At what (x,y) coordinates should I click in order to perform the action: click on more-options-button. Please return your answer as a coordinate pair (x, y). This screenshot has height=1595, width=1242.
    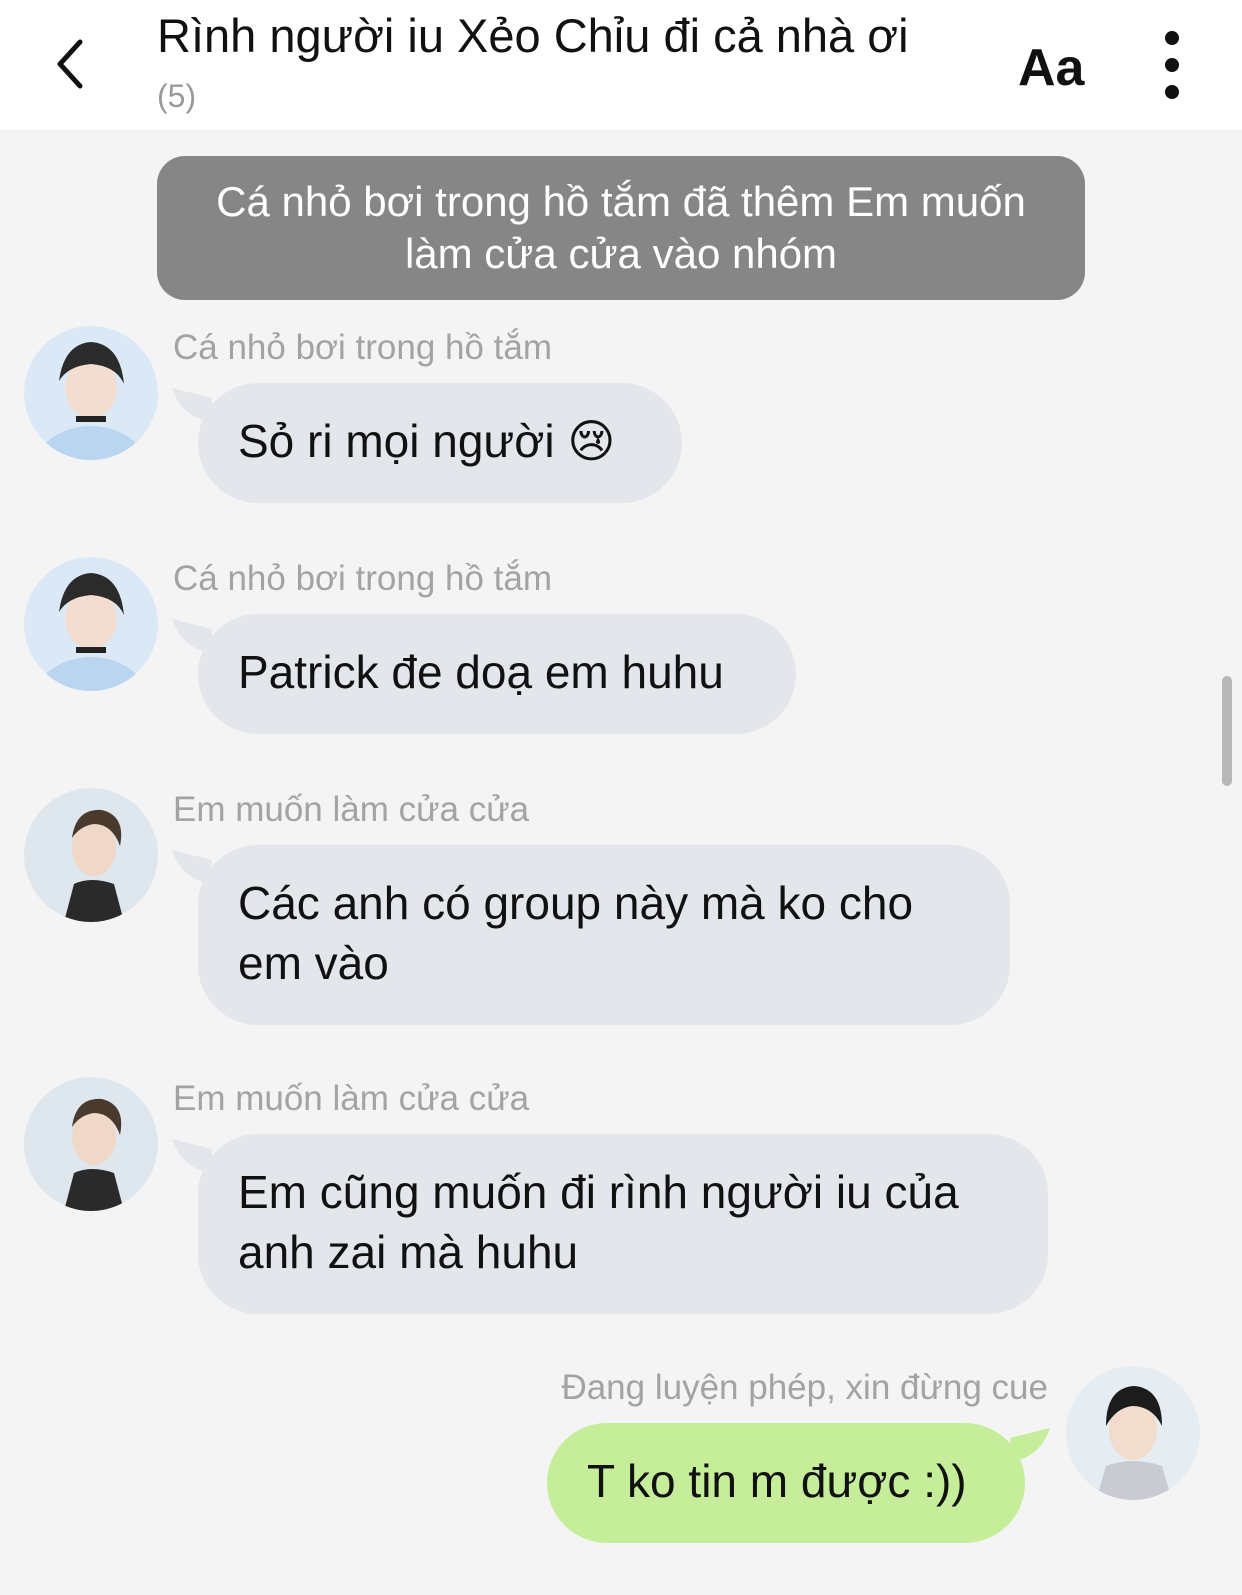
    Looking at the image, I should click on (1172, 65).